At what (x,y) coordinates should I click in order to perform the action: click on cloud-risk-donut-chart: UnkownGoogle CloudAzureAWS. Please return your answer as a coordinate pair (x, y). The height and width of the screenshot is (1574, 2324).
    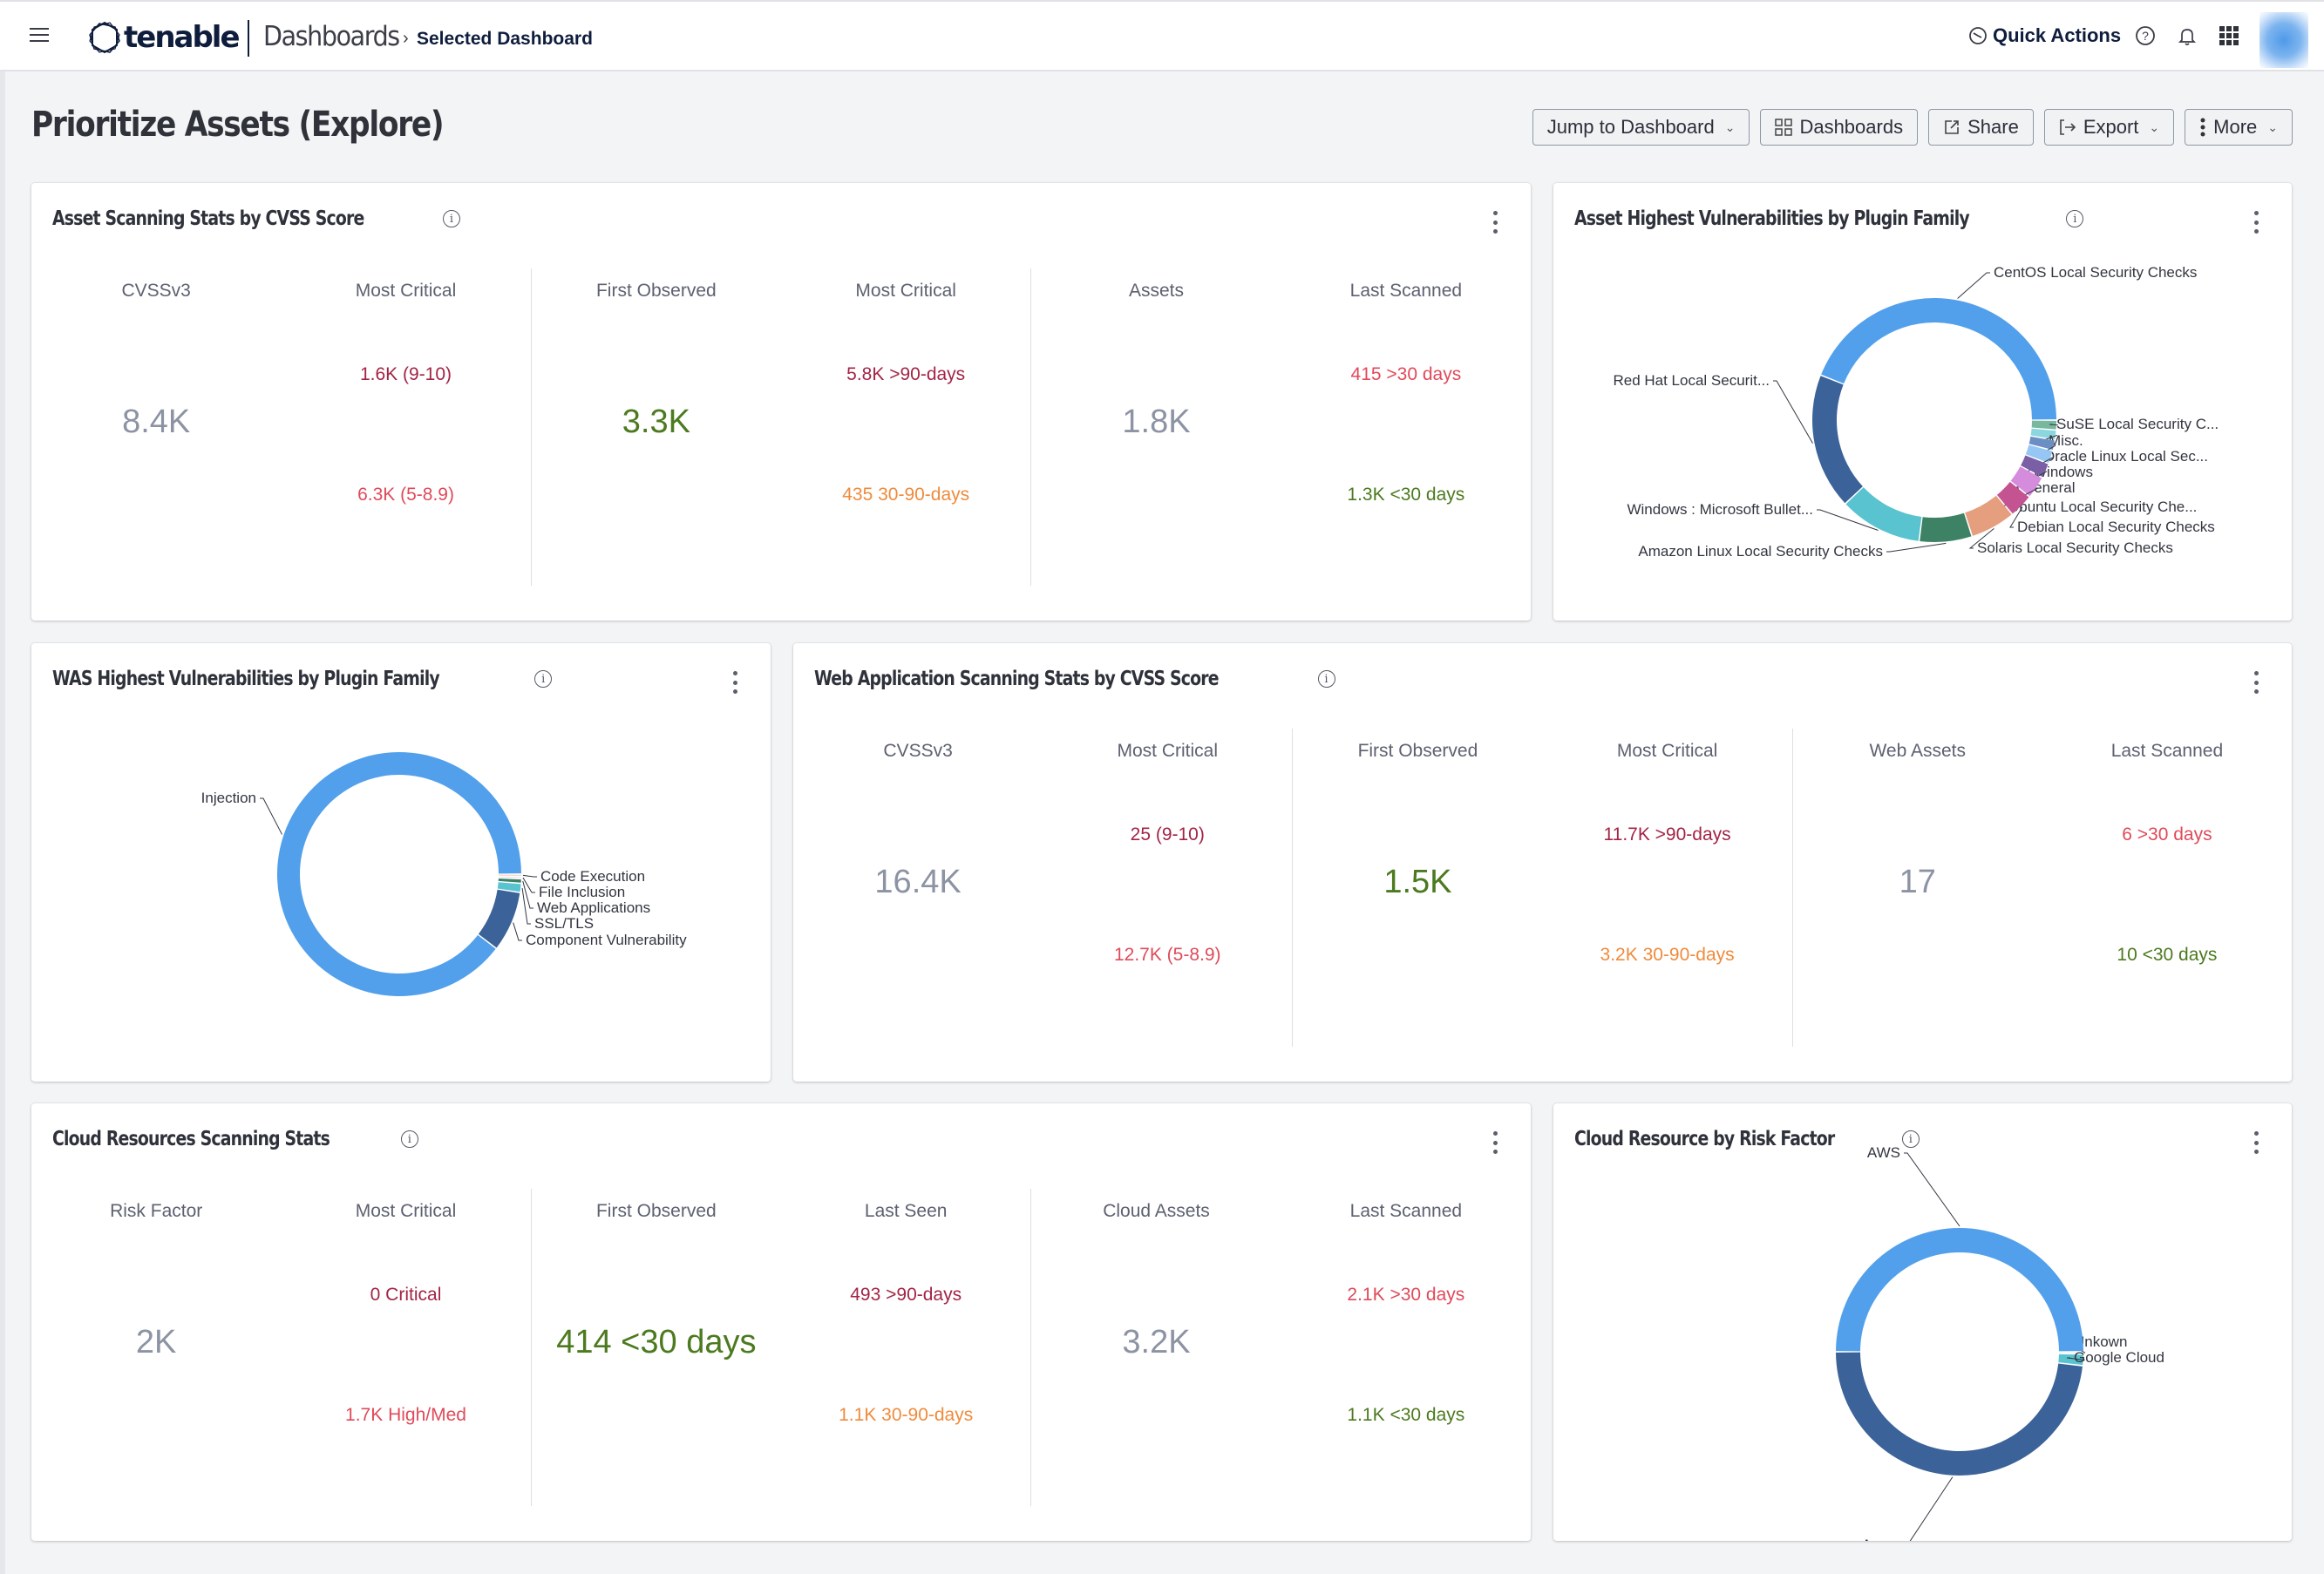
    Looking at the image, I should click on (2000, 1342).